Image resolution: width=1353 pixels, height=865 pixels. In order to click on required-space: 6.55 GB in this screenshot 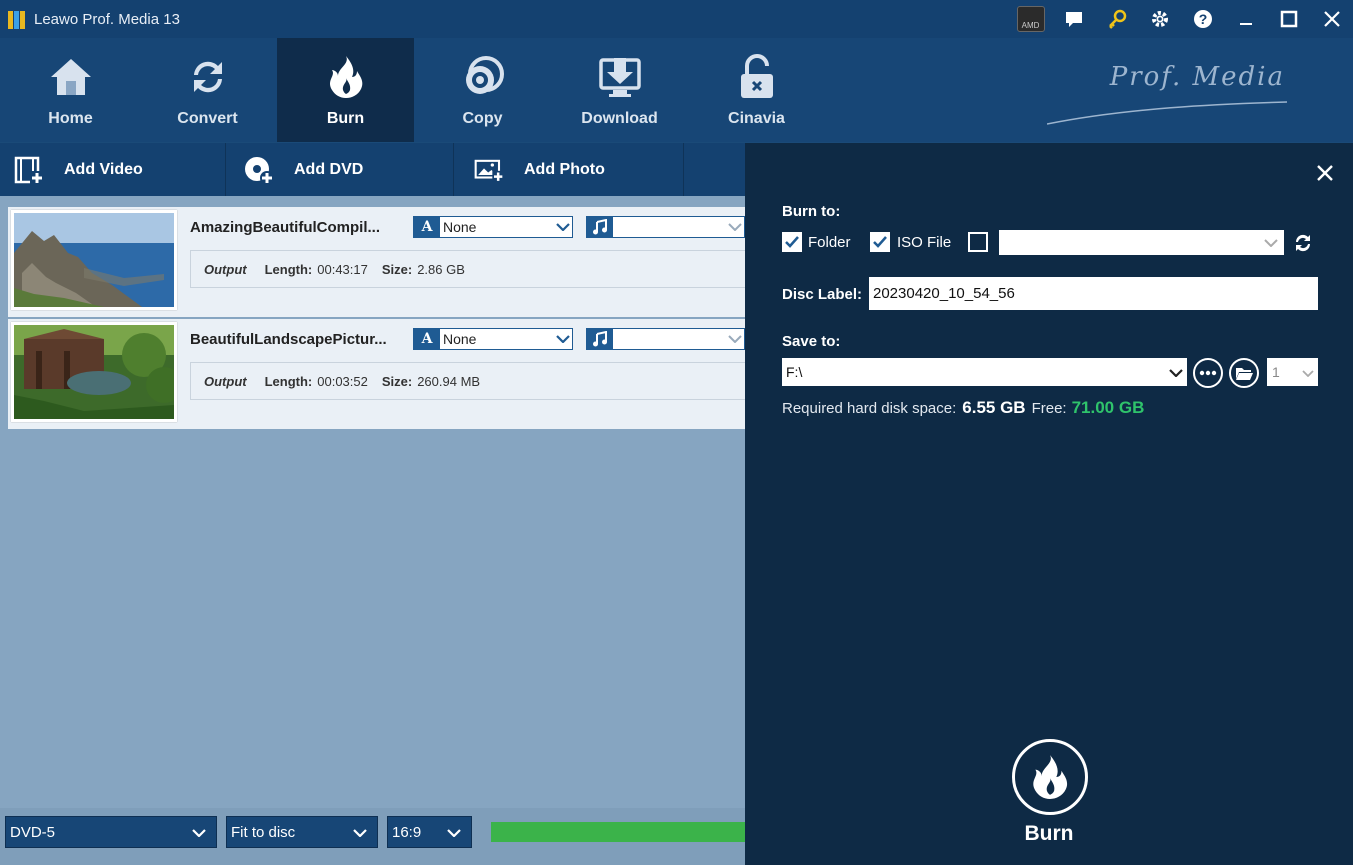, I will do `click(994, 407)`.